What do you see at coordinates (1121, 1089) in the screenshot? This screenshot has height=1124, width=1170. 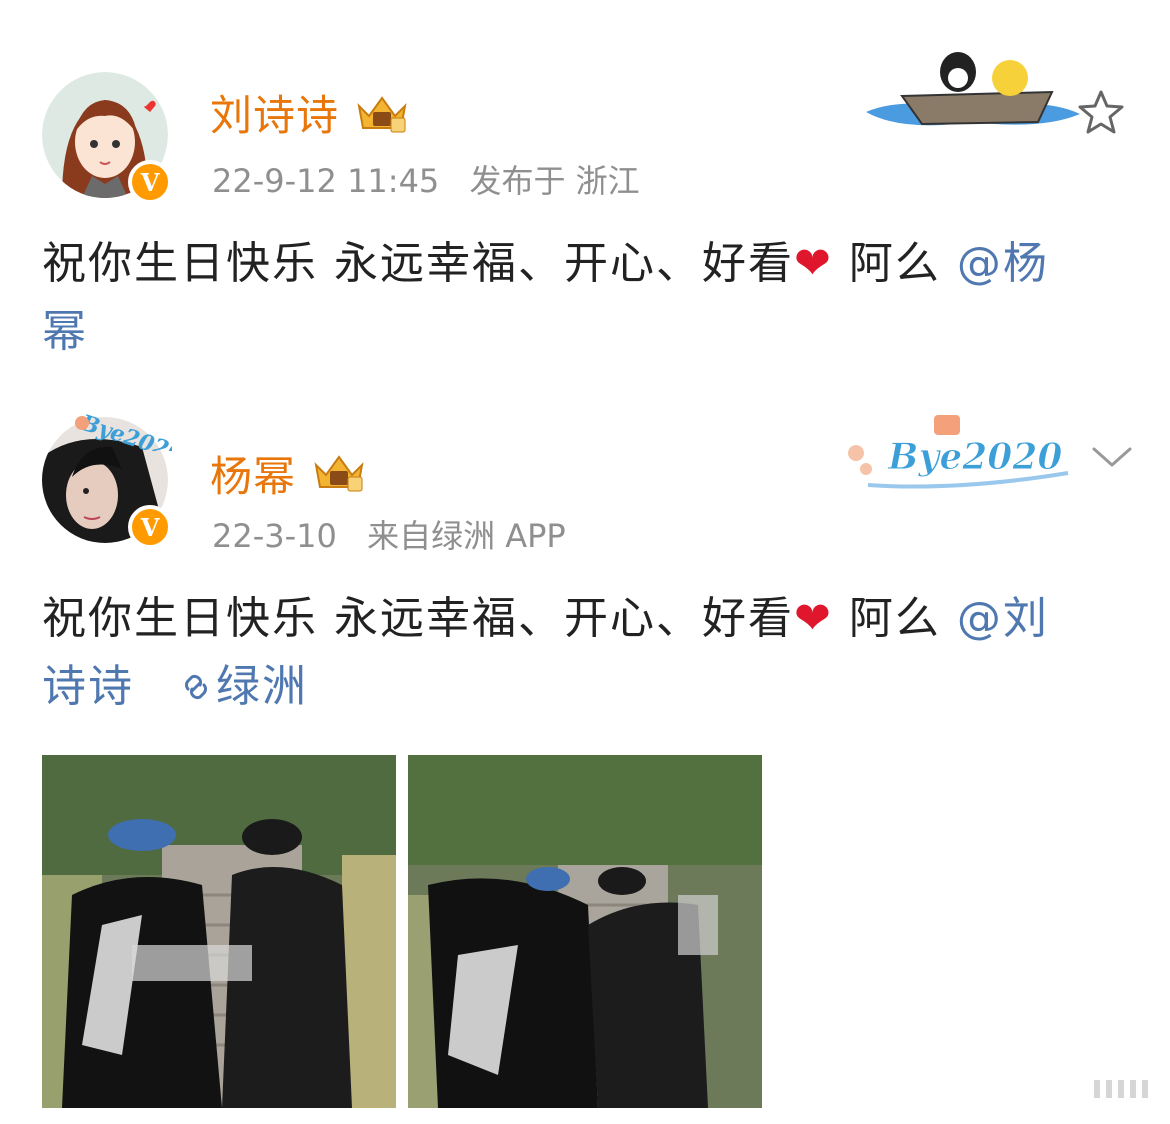 I see `watermark-icon` at bounding box center [1121, 1089].